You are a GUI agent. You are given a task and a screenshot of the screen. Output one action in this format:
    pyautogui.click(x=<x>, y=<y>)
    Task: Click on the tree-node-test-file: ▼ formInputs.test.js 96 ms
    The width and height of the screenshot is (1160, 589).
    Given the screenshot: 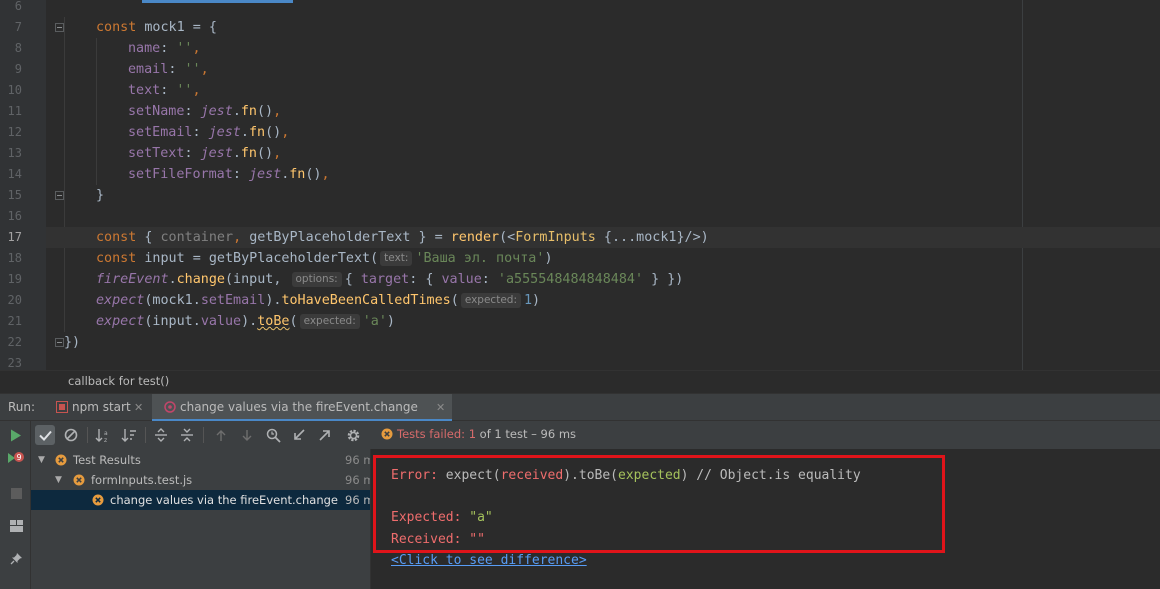 What is the action you would take?
    pyautogui.click(x=200, y=480)
    